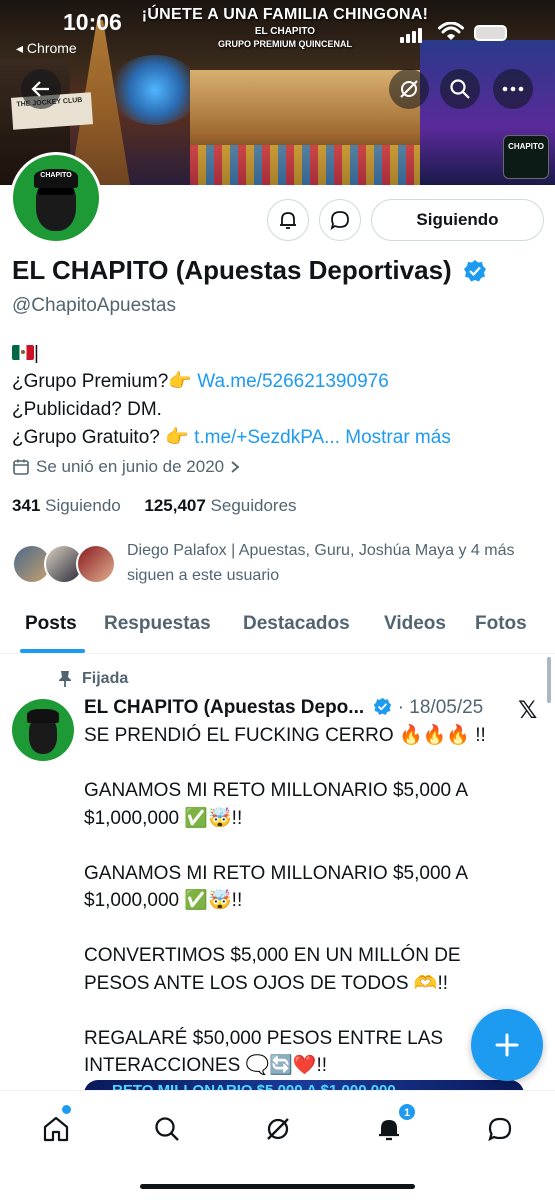 This screenshot has height=1200, width=555. Describe the element at coordinates (470, 33) in the screenshot. I see `status-icons` at that location.